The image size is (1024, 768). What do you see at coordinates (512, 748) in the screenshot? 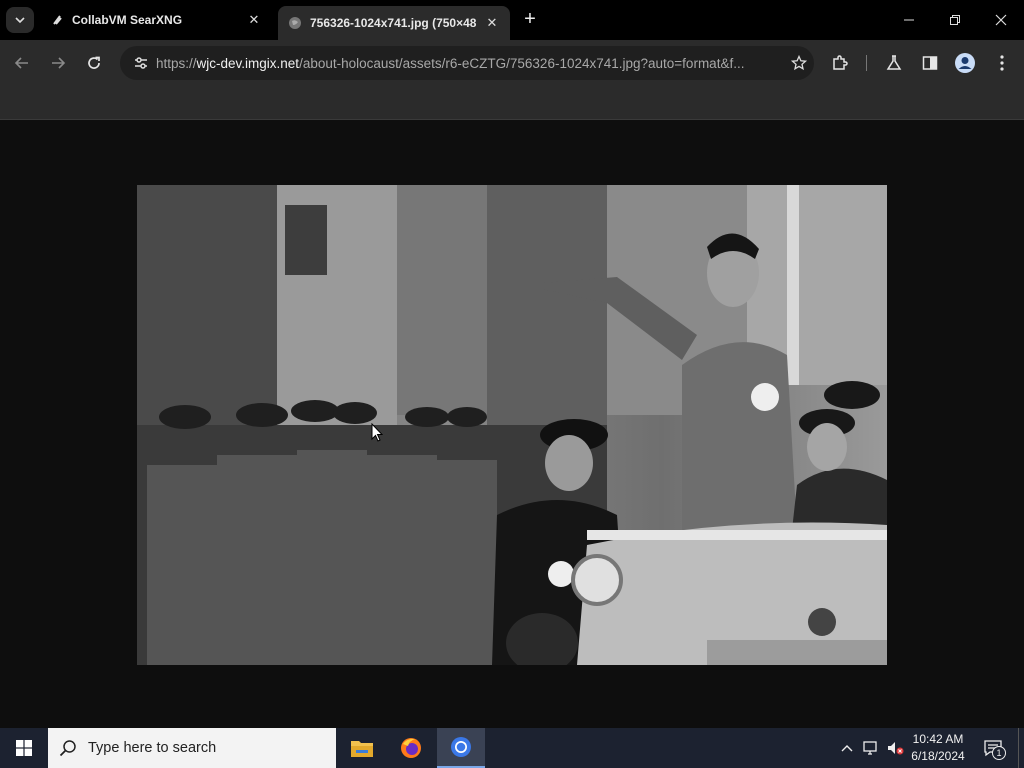
I see `taskbar: Type here to search 10:42 AM 6/18/2024 1` at bounding box center [512, 748].